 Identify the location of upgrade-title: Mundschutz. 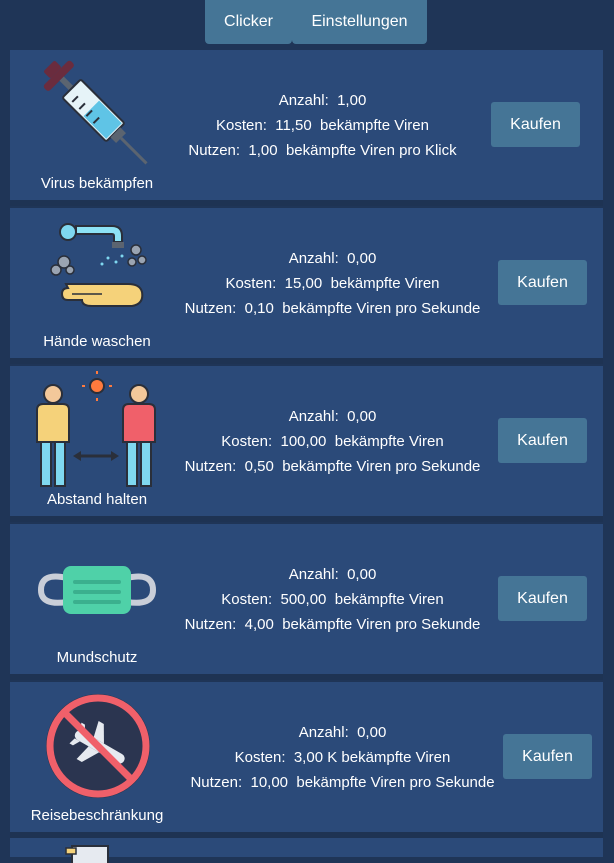
(97, 657).